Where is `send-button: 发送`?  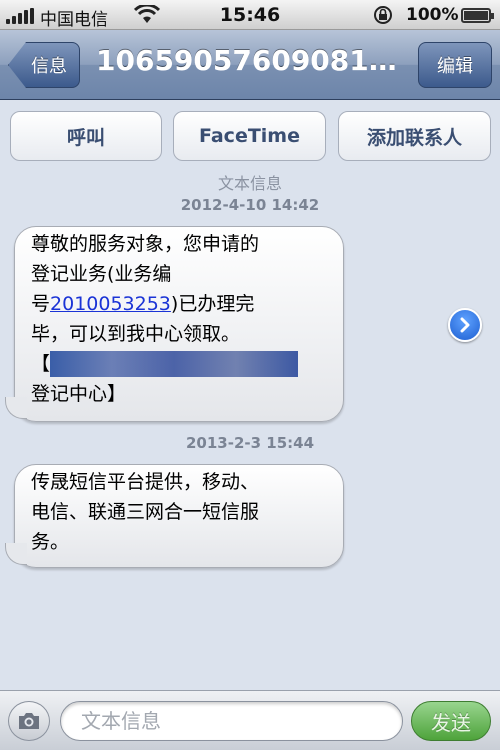 send-button: 发送 is located at coordinates (451, 721).